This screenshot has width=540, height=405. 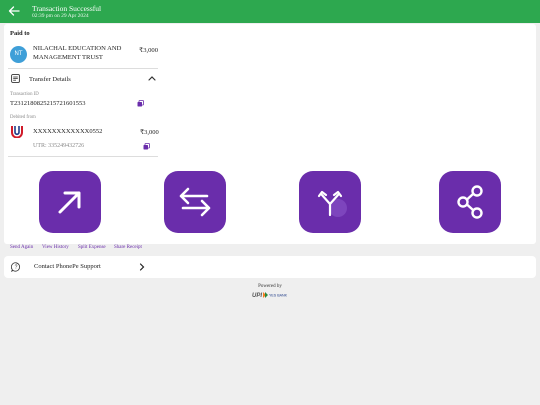 I want to click on page-title: Transaction Successful, so click(x=67, y=8).